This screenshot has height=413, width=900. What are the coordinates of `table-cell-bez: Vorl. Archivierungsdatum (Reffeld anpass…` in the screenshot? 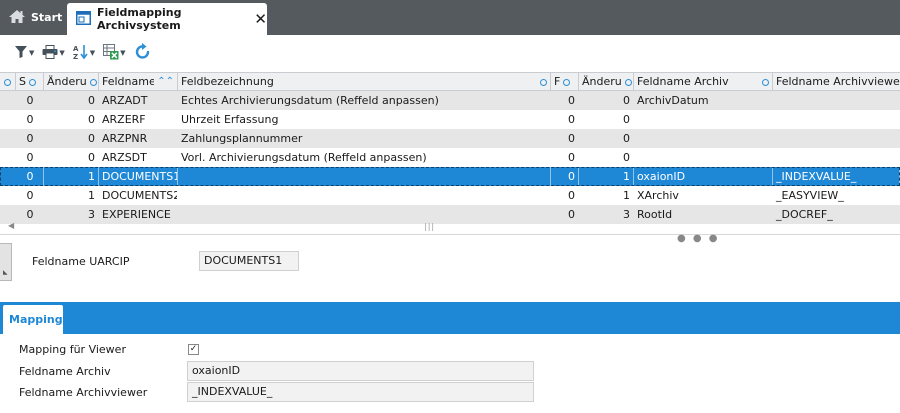 It's located at (304, 157).